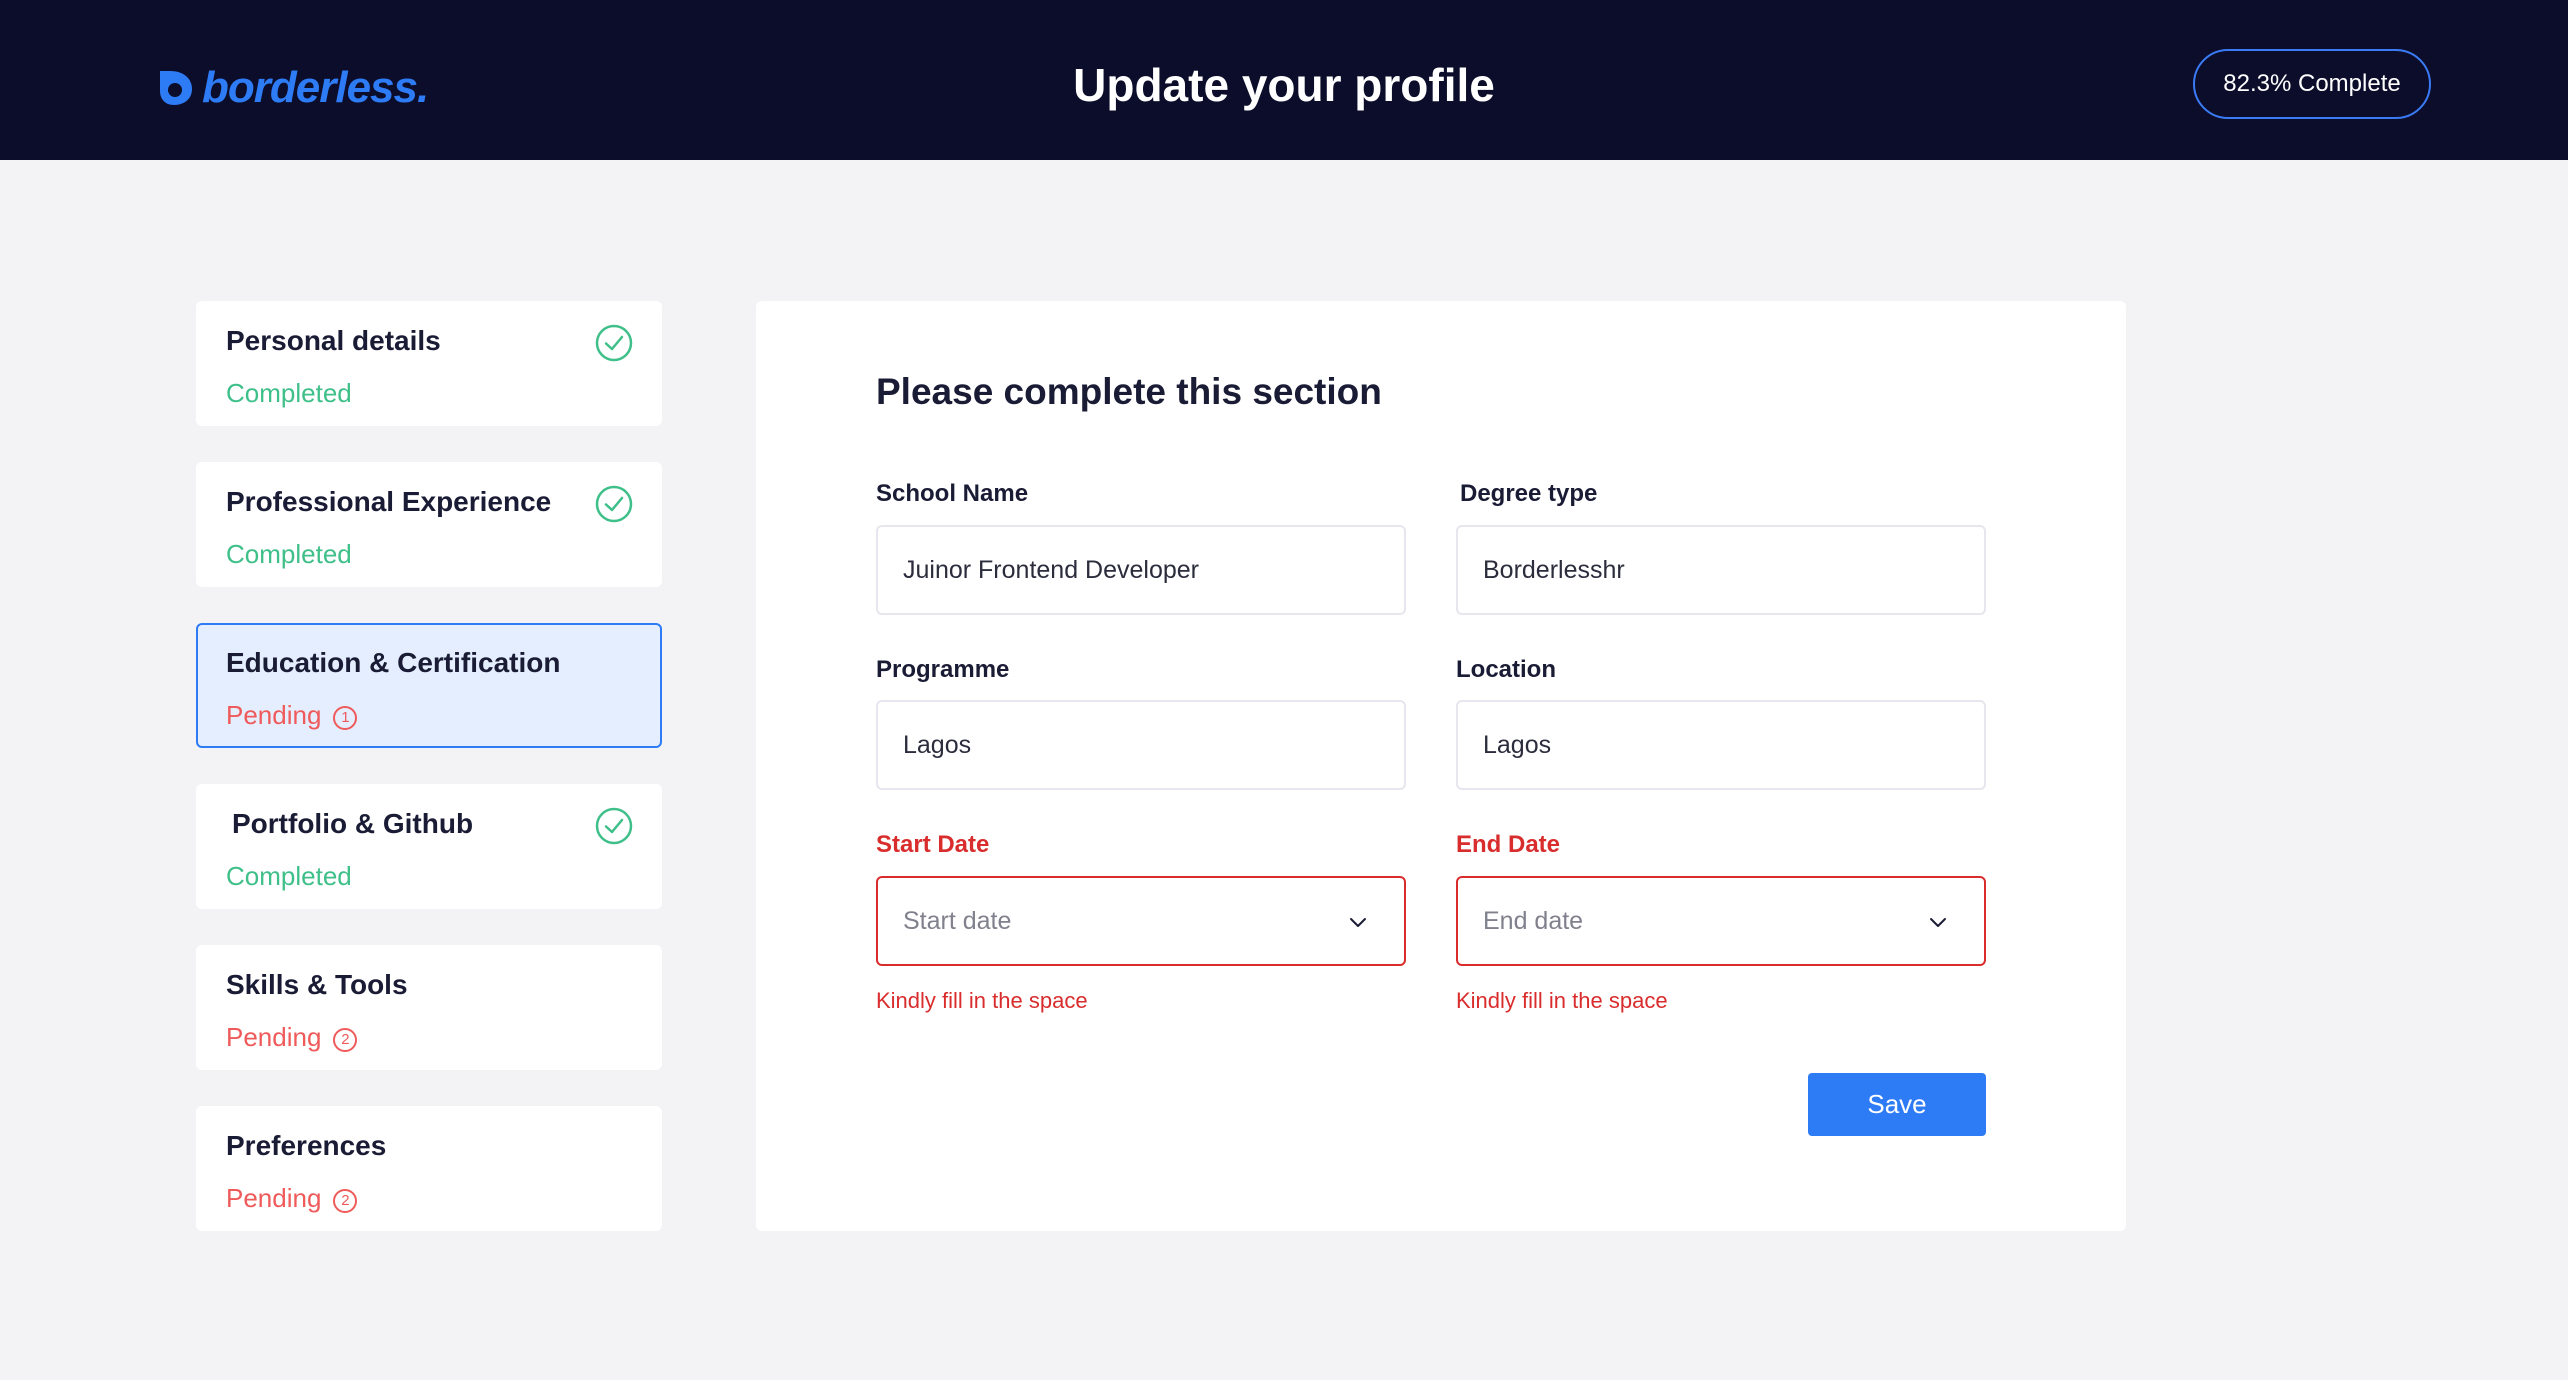 This screenshot has width=2568, height=1380. What do you see at coordinates (1051, 569) in the screenshot?
I see `school-name-value: Juinor Frontend Developer` at bounding box center [1051, 569].